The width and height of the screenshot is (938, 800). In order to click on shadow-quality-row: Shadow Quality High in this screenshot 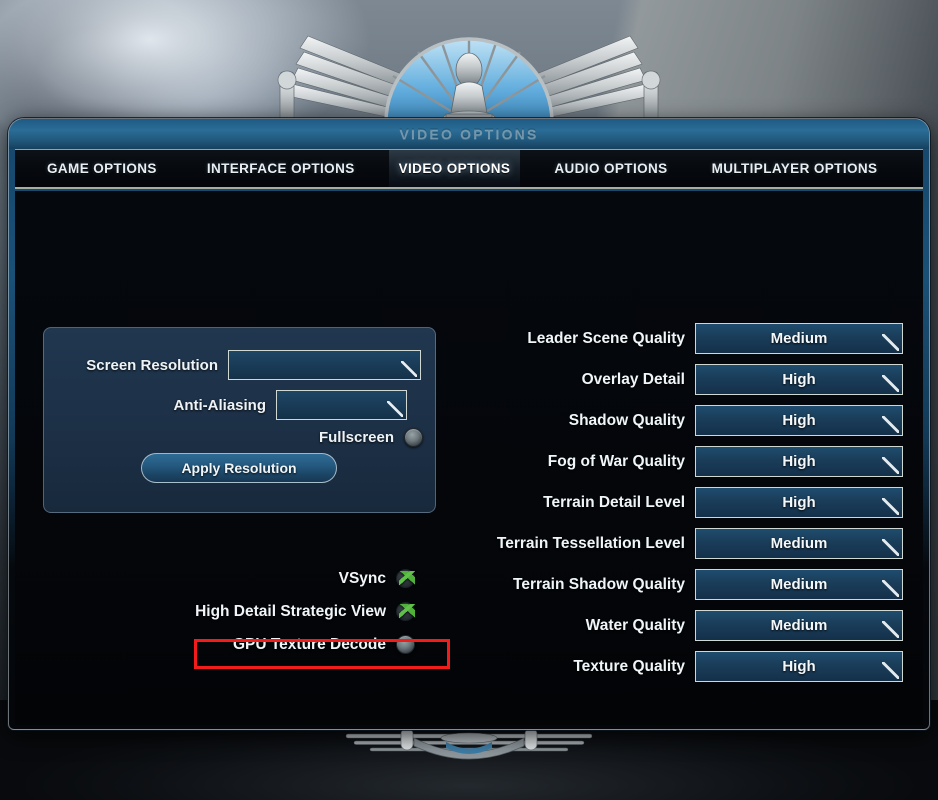, I will do `click(674, 420)`.